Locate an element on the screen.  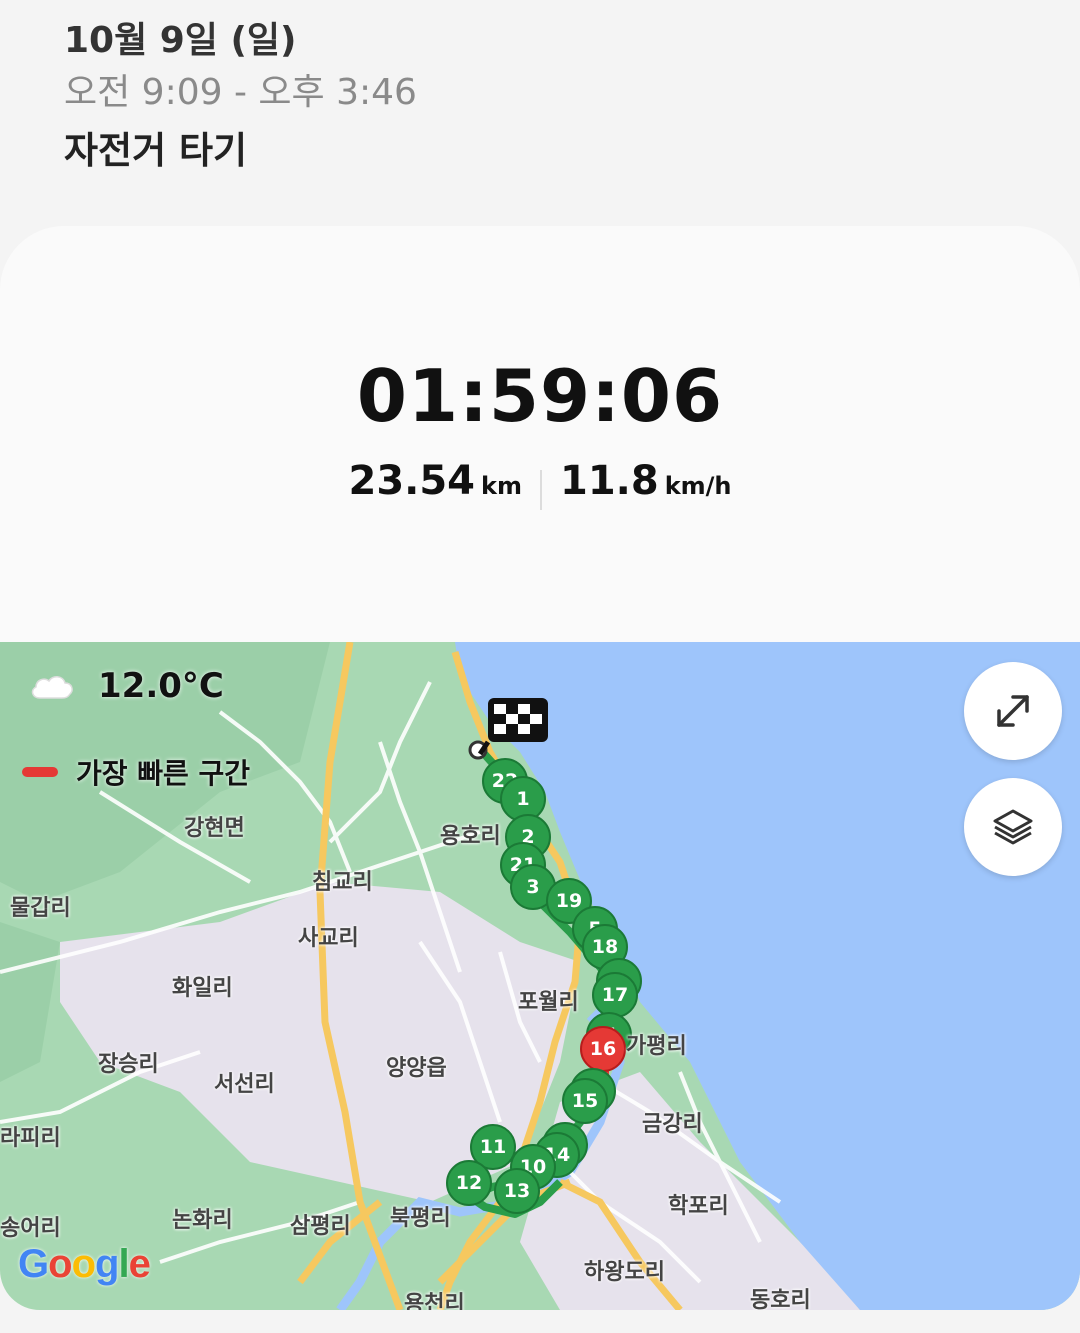
google-logo: Google is located at coordinates (84, 1264).